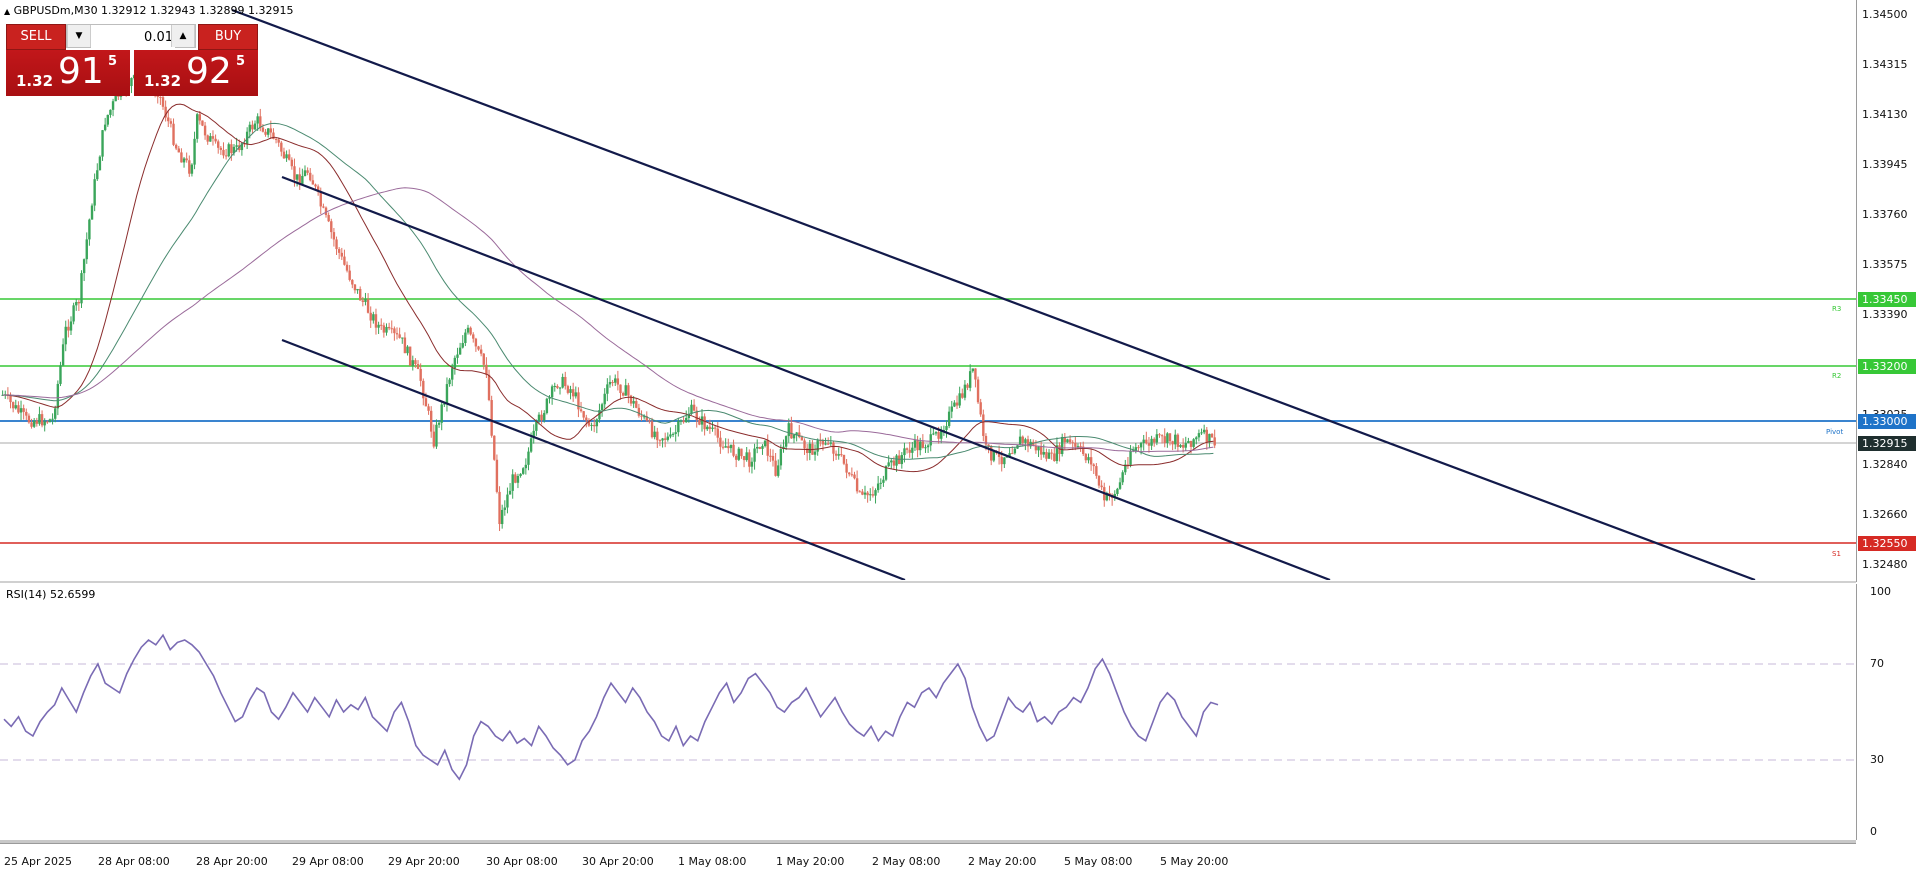 The image size is (1916, 875). Describe the element at coordinates (1873, 831) in the screenshot. I see `rsi-tick-label: 0` at that location.